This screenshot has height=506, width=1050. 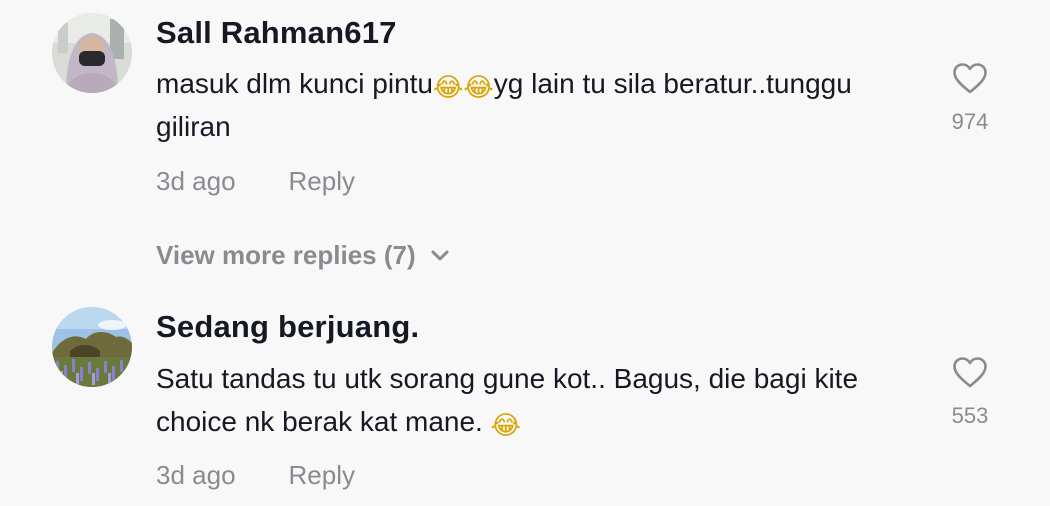 What do you see at coordinates (286, 255) in the screenshot?
I see `view-more-replies-label: View more replies (7)` at bounding box center [286, 255].